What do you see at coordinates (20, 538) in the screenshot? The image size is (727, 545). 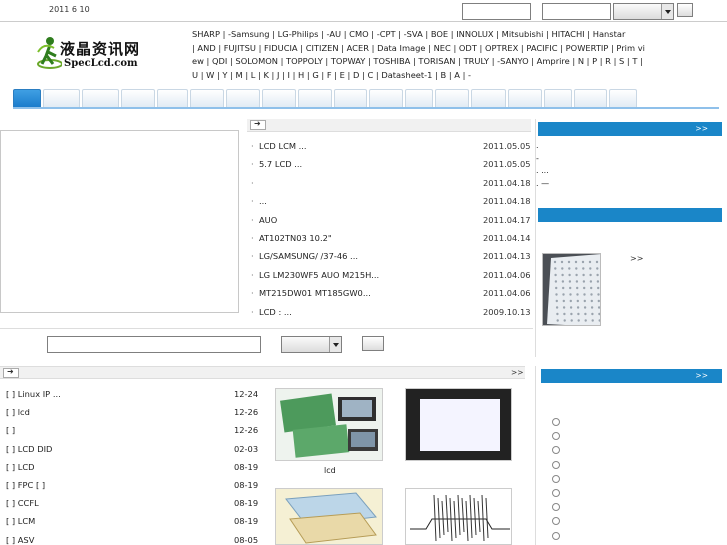 I see `tip-title: [ ] ASV` at bounding box center [20, 538].